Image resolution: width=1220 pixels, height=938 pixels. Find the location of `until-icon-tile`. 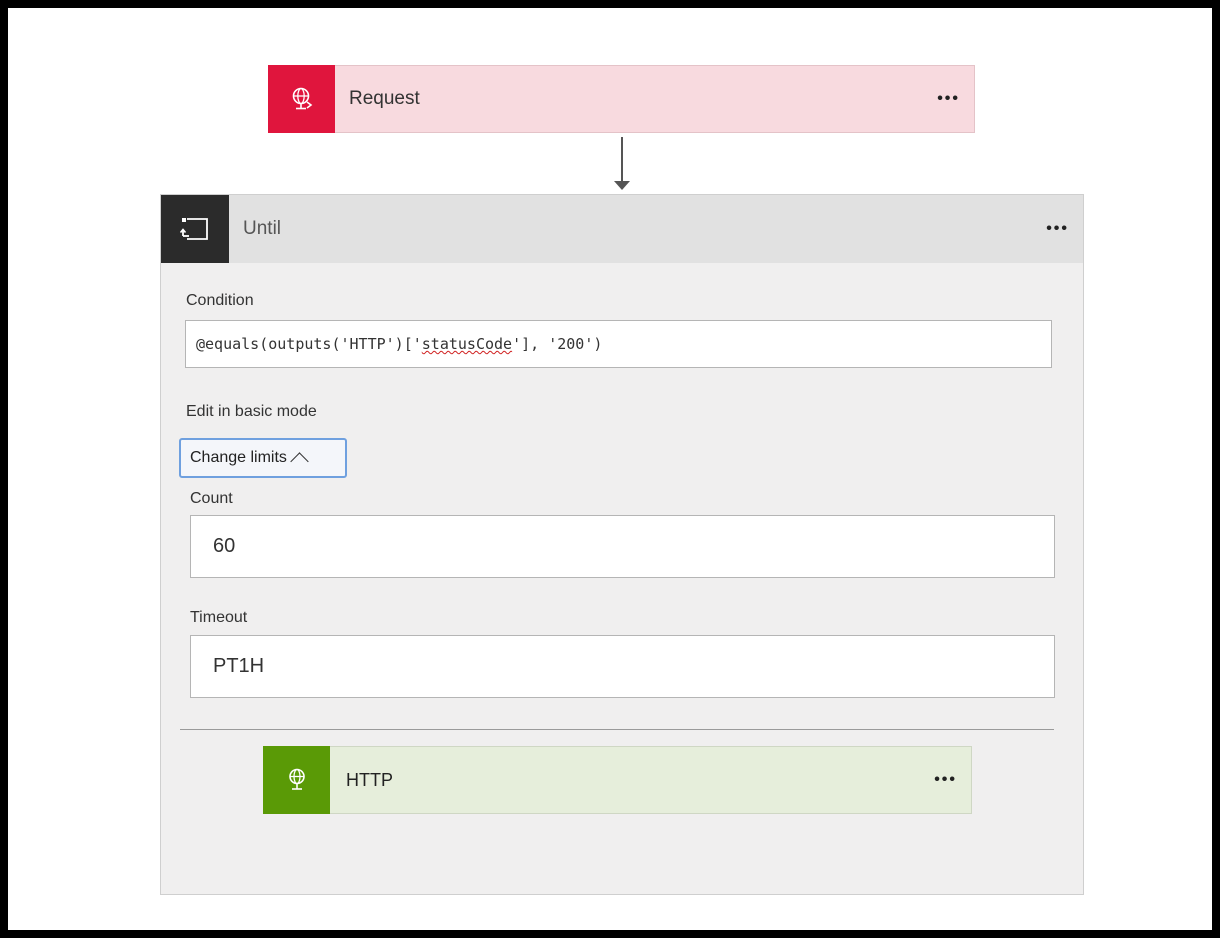

until-icon-tile is located at coordinates (195, 229).